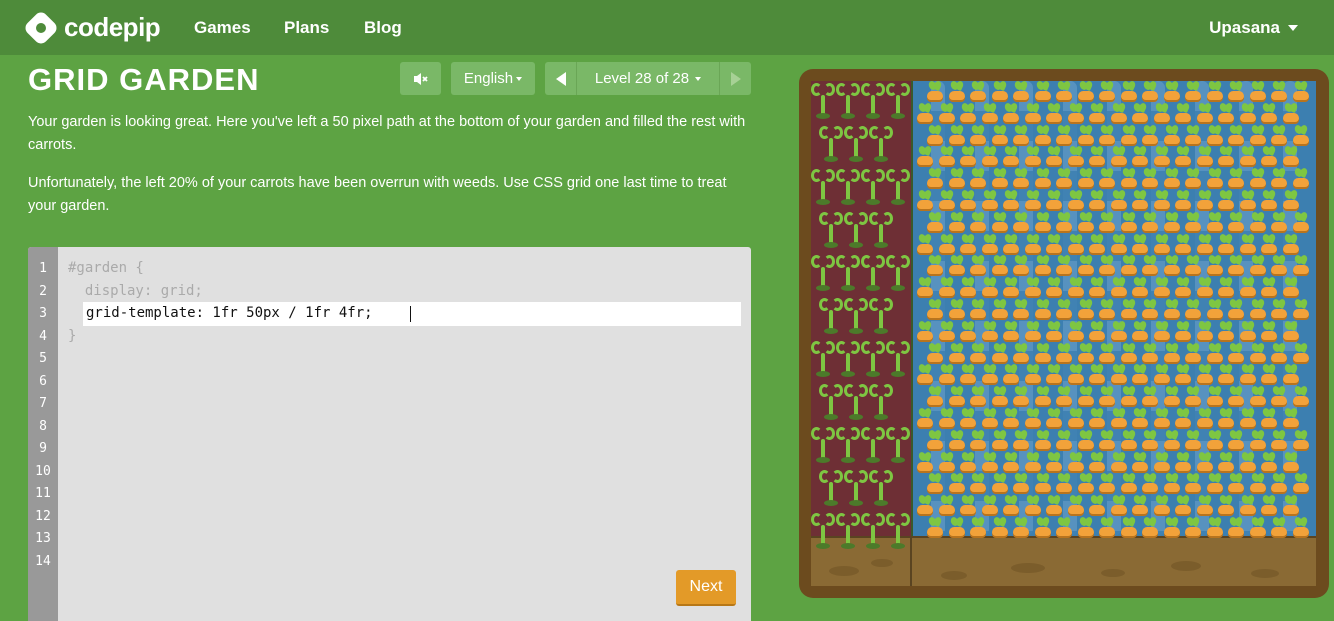  What do you see at coordinates (1253, 28) in the screenshot?
I see `user-menu: Upasana` at bounding box center [1253, 28].